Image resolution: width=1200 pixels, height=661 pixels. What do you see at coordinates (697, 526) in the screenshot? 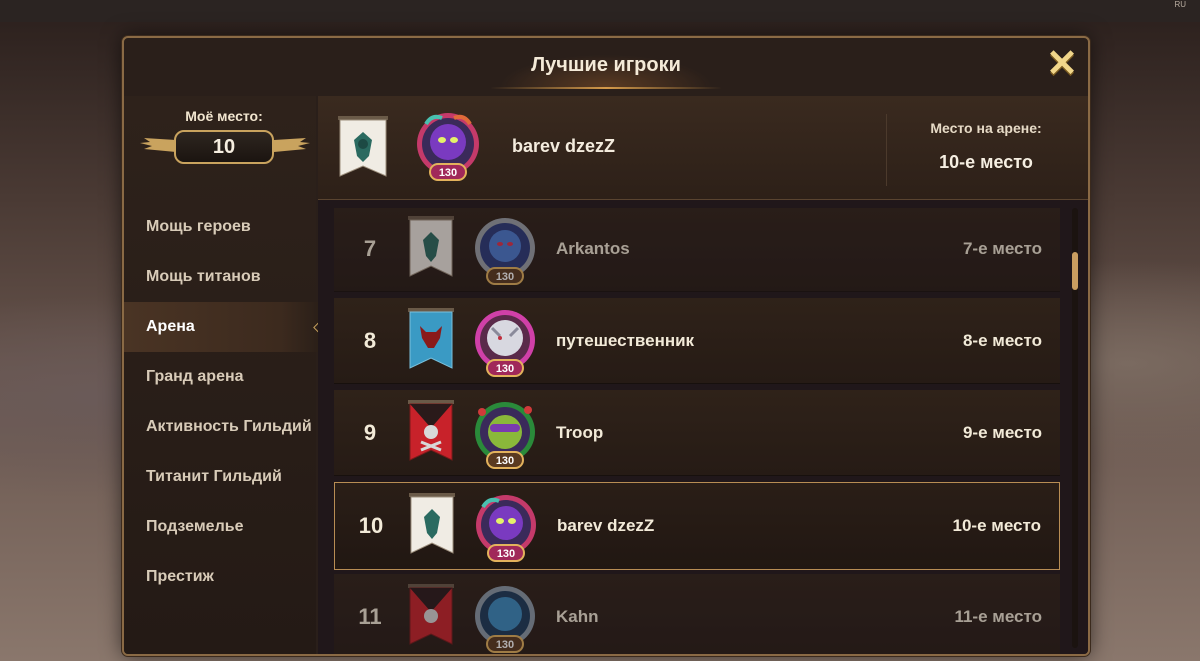
I see `table-row-current-player: 10 130 barev dzezZ 10-е место` at bounding box center [697, 526].